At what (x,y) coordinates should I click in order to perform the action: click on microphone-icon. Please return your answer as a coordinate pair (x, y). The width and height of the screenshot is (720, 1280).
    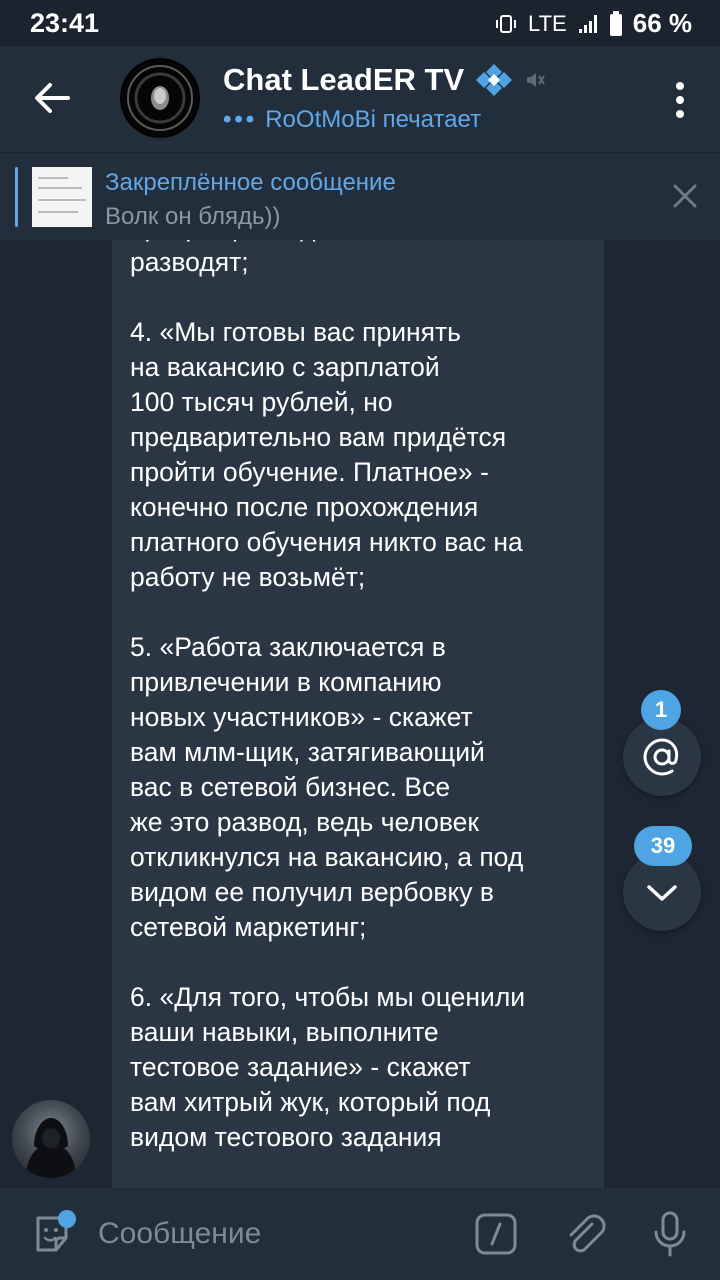
    Looking at the image, I should click on (670, 1234).